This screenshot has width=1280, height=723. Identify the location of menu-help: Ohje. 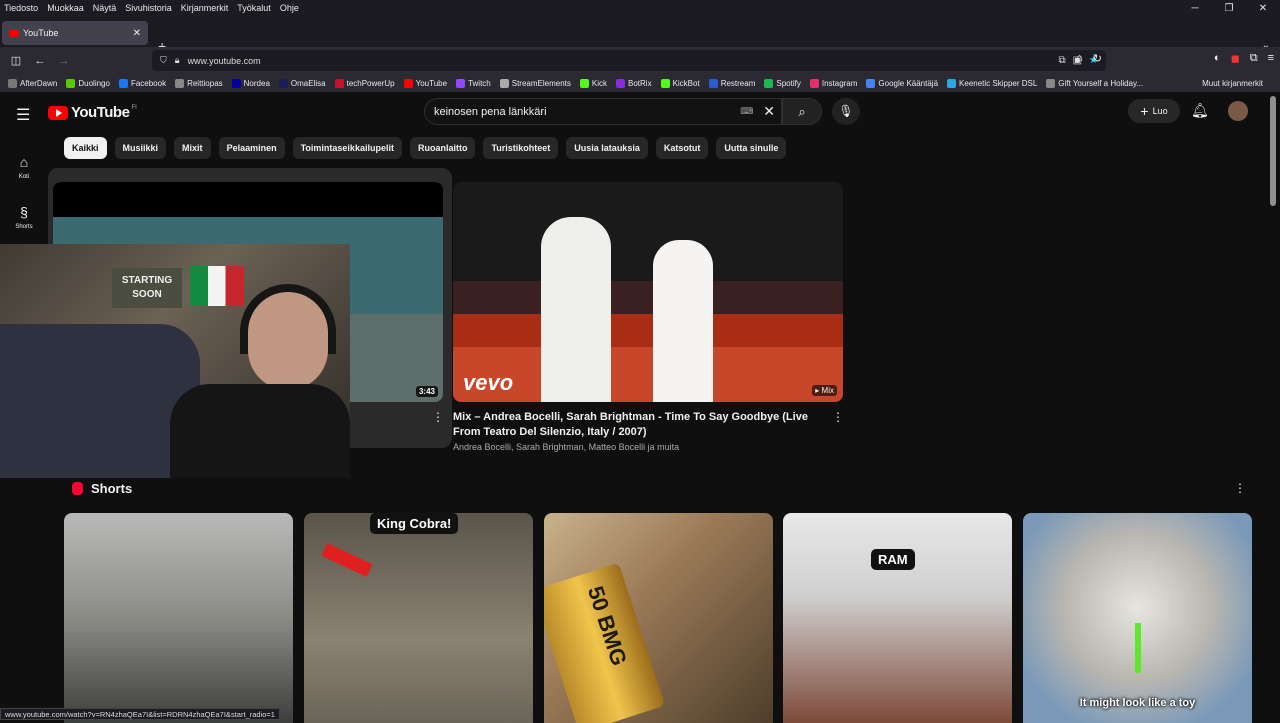
(290, 8).